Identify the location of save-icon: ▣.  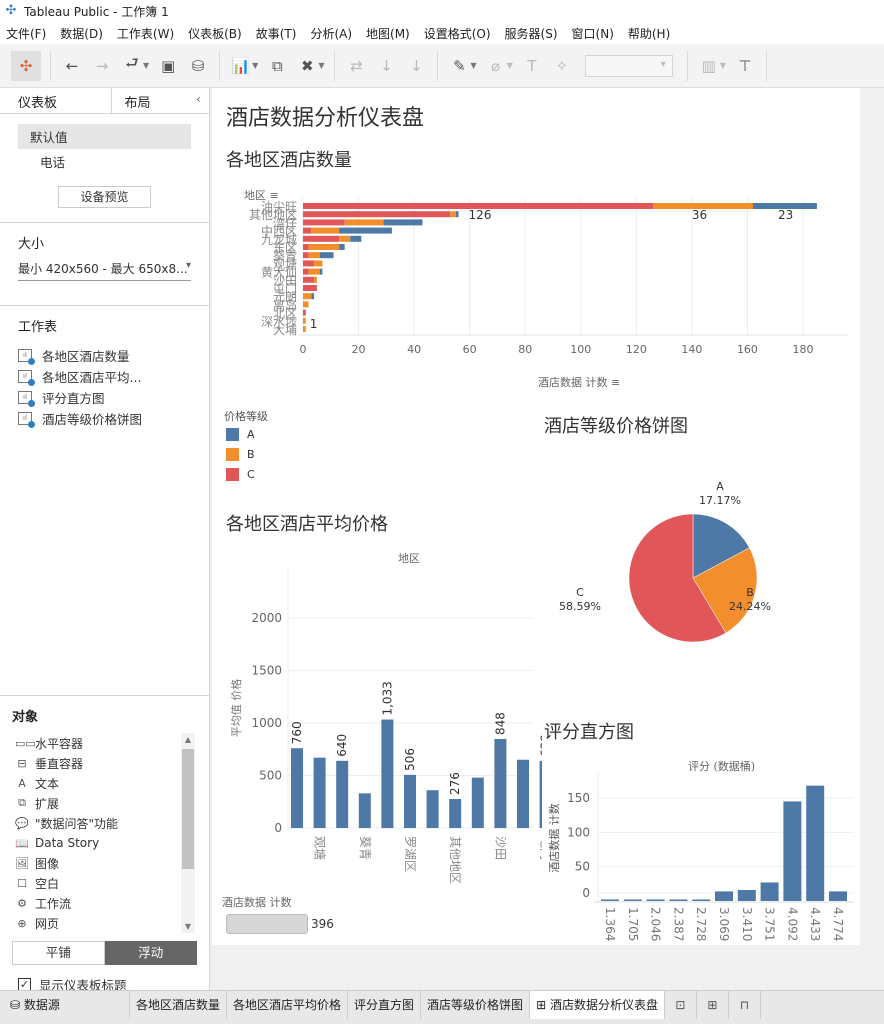
(168, 66).